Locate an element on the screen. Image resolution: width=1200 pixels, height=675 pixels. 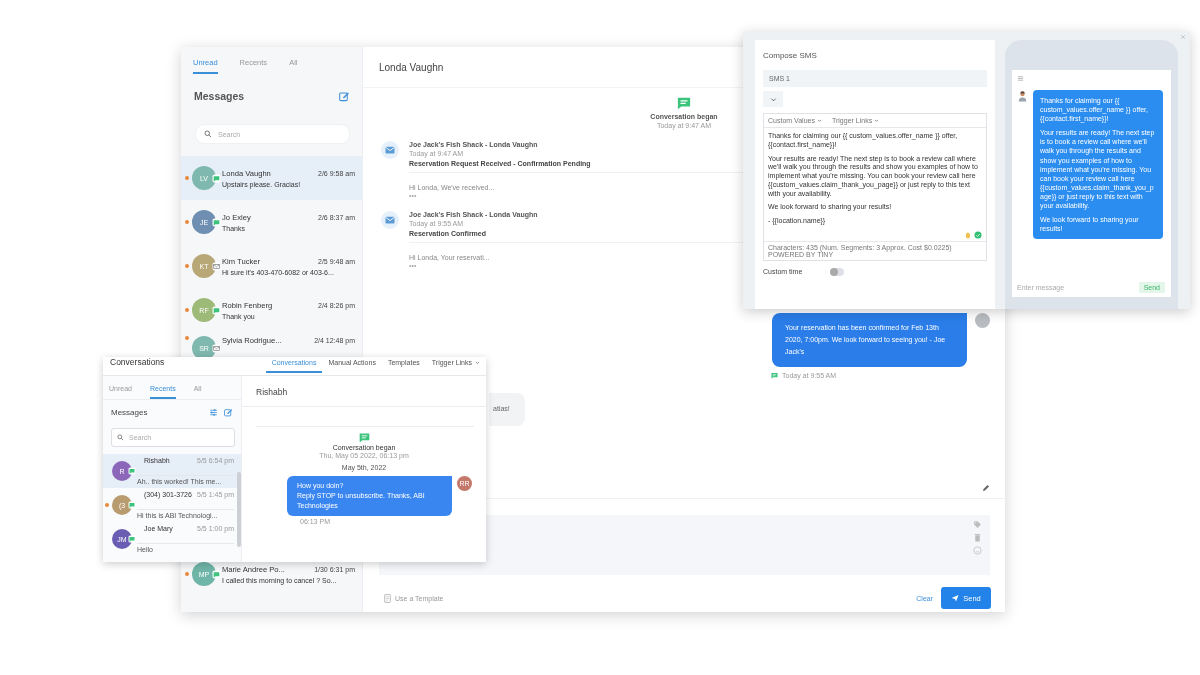
chat-title: Rishabh is located at coordinates (364, 391).